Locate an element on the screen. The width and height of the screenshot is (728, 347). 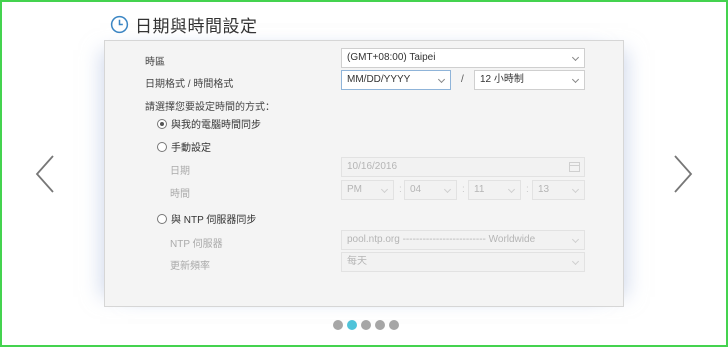
page-title: 日期與時間設定 is located at coordinates (196, 26).